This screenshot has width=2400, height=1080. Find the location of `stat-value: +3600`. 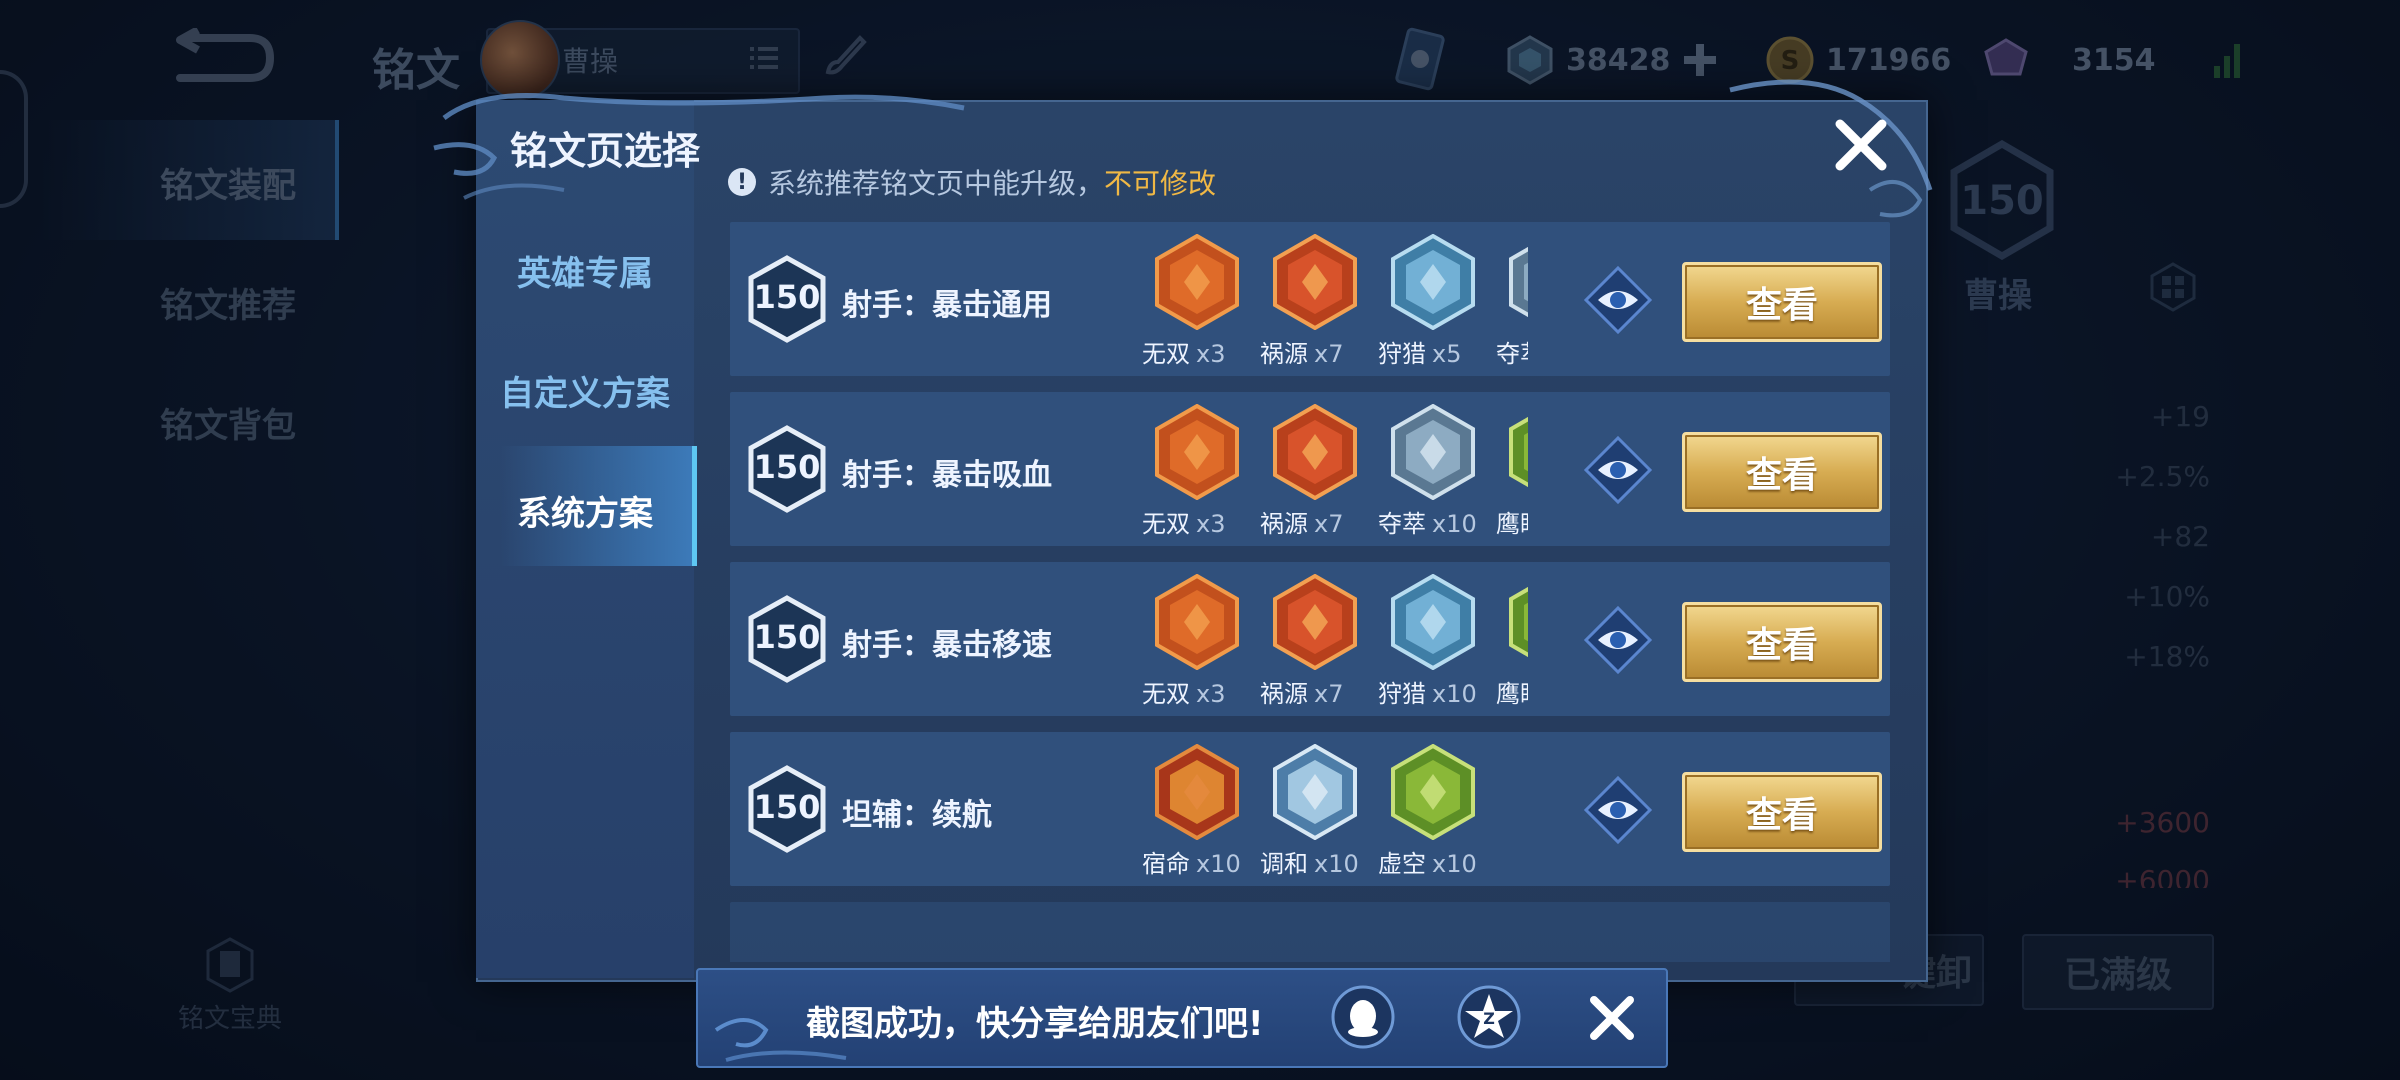

stat-value: +3600 is located at coordinates (2162, 822).